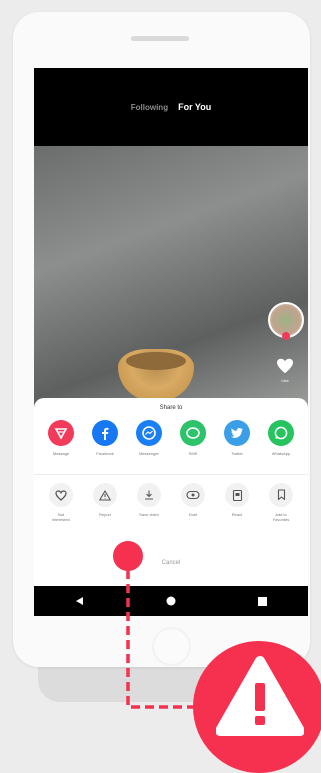 This screenshot has height=773, width=321. I want to click on action-add-to-favorites: Add to Favorites, so click(281, 508).